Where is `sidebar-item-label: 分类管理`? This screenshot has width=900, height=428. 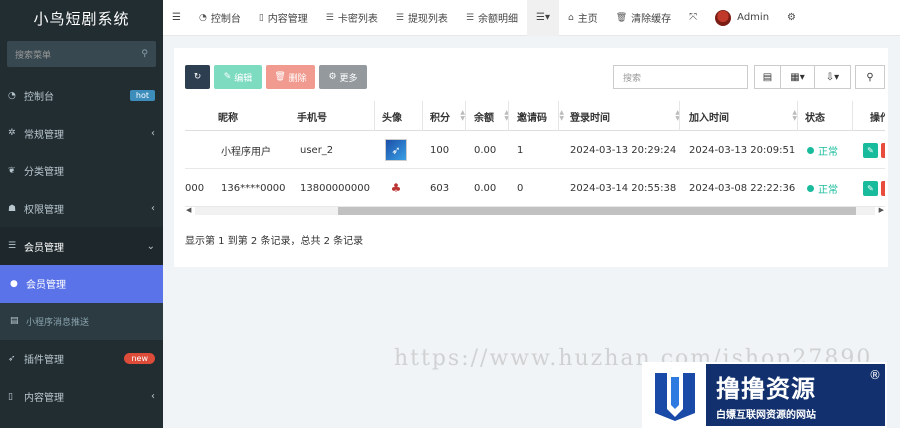
sidebar-item-label: 分类管理 is located at coordinates (44, 173).